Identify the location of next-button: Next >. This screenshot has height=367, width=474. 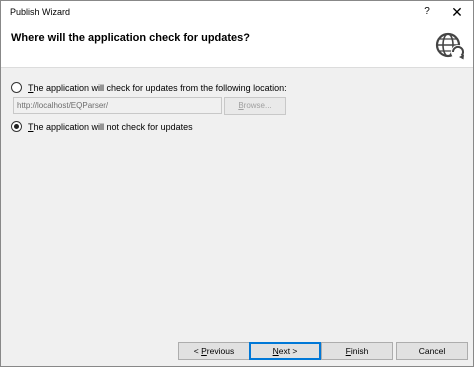
(285, 351).